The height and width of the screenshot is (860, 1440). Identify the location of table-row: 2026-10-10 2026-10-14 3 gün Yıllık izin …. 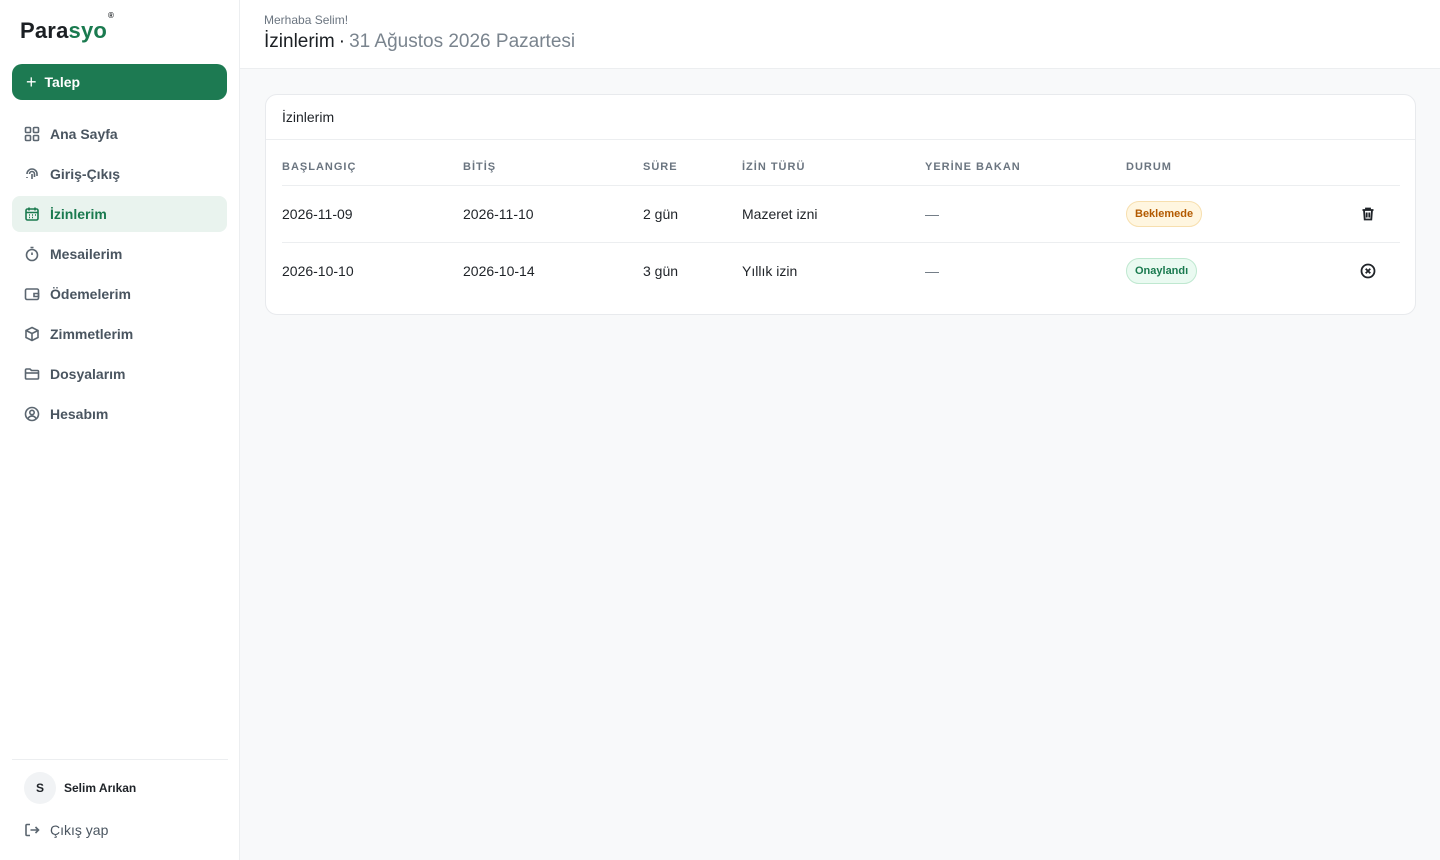
(841, 270).